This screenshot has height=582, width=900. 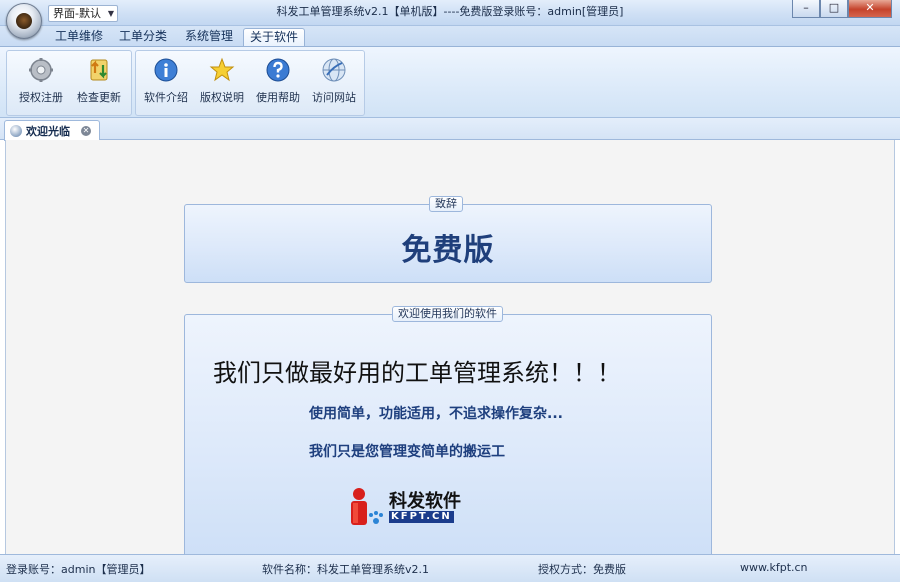 What do you see at coordinates (425, 501) in the screenshot?
I see `logo-title: 科发软件` at bounding box center [425, 501].